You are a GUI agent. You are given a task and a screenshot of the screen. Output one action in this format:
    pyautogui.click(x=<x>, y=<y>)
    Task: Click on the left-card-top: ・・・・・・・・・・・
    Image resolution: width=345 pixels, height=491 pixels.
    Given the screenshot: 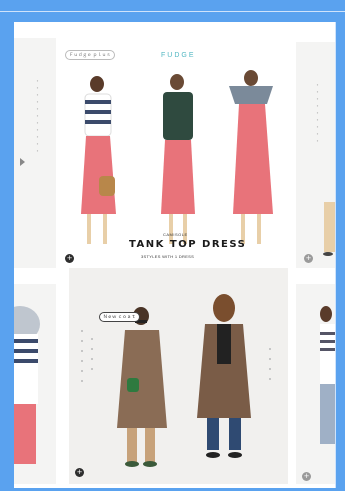 What is the action you would take?
    pyautogui.click(x=35, y=153)
    